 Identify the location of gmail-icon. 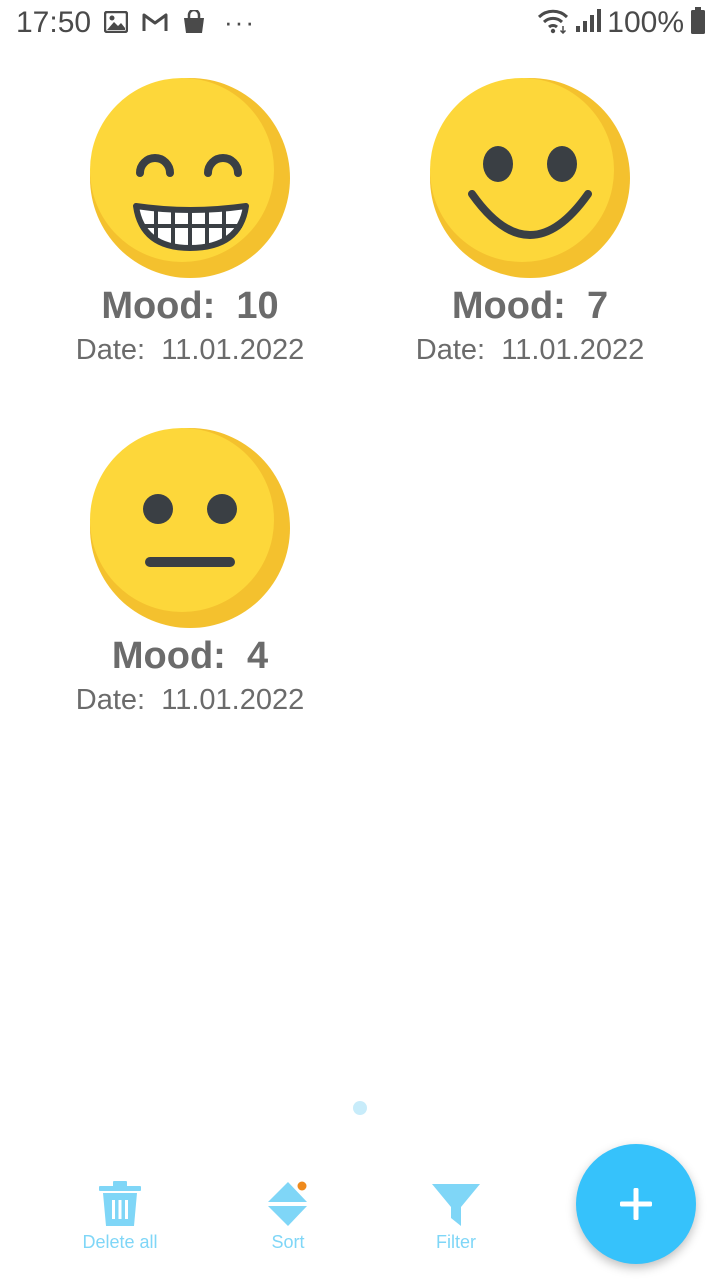
(155, 22).